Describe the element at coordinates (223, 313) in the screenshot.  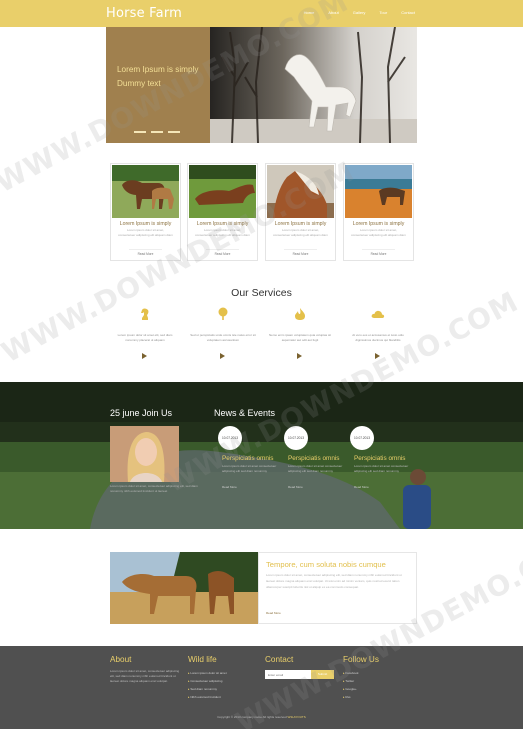
I see `tree-icon` at that location.